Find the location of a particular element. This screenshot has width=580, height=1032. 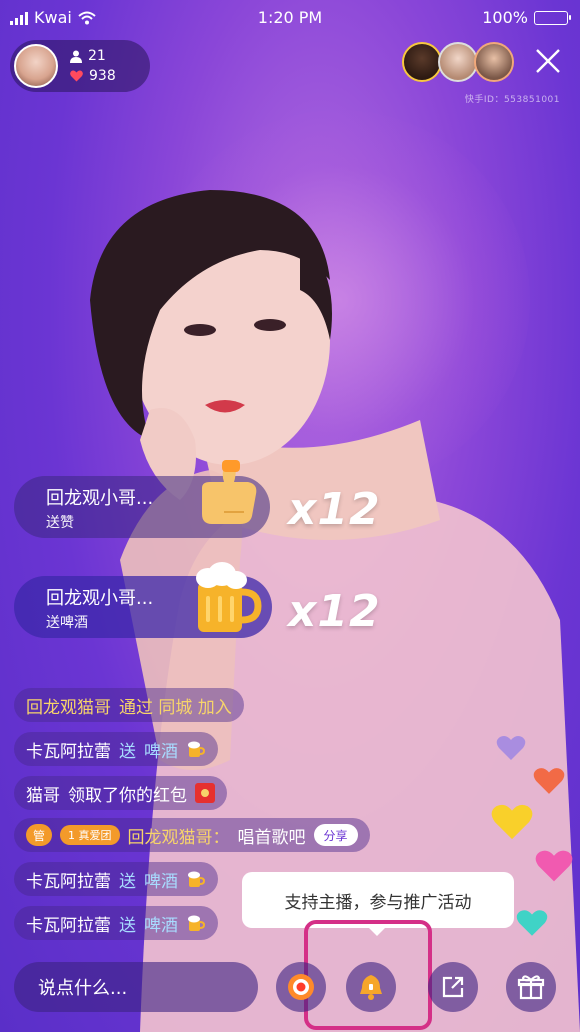

comment-text: 领取了你的红包 is located at coordinates (127, 795).